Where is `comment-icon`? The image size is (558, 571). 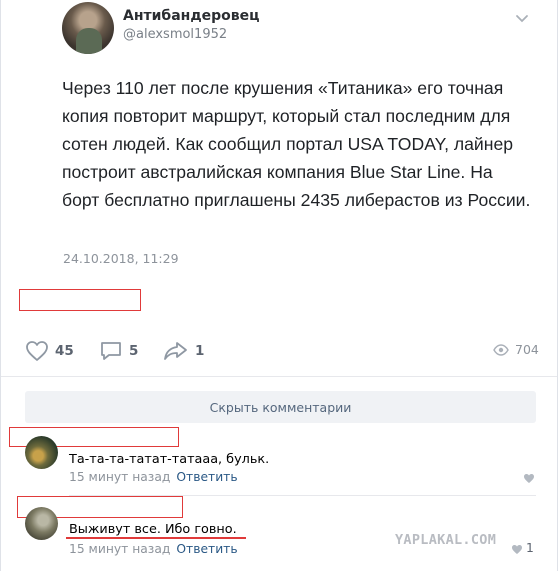
comment-icon is located at coordinates (111, 351).